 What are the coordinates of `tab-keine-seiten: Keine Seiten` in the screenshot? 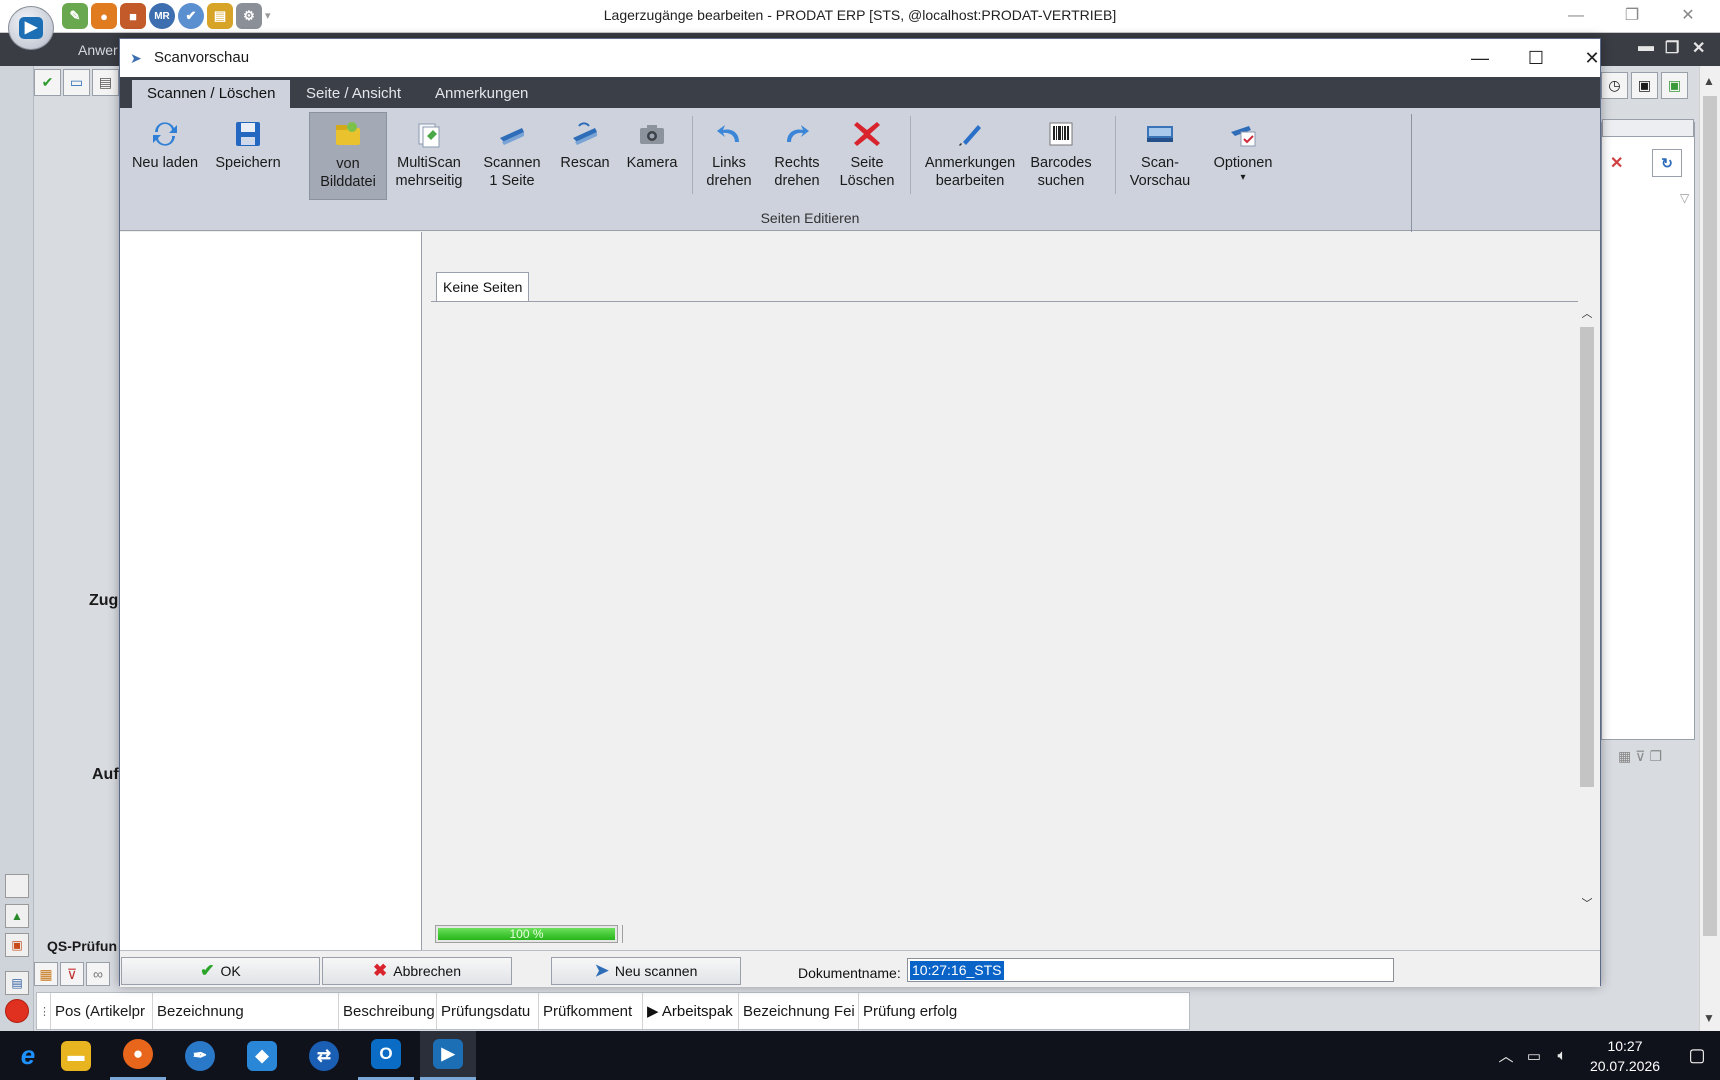 It's located at (483, 286).